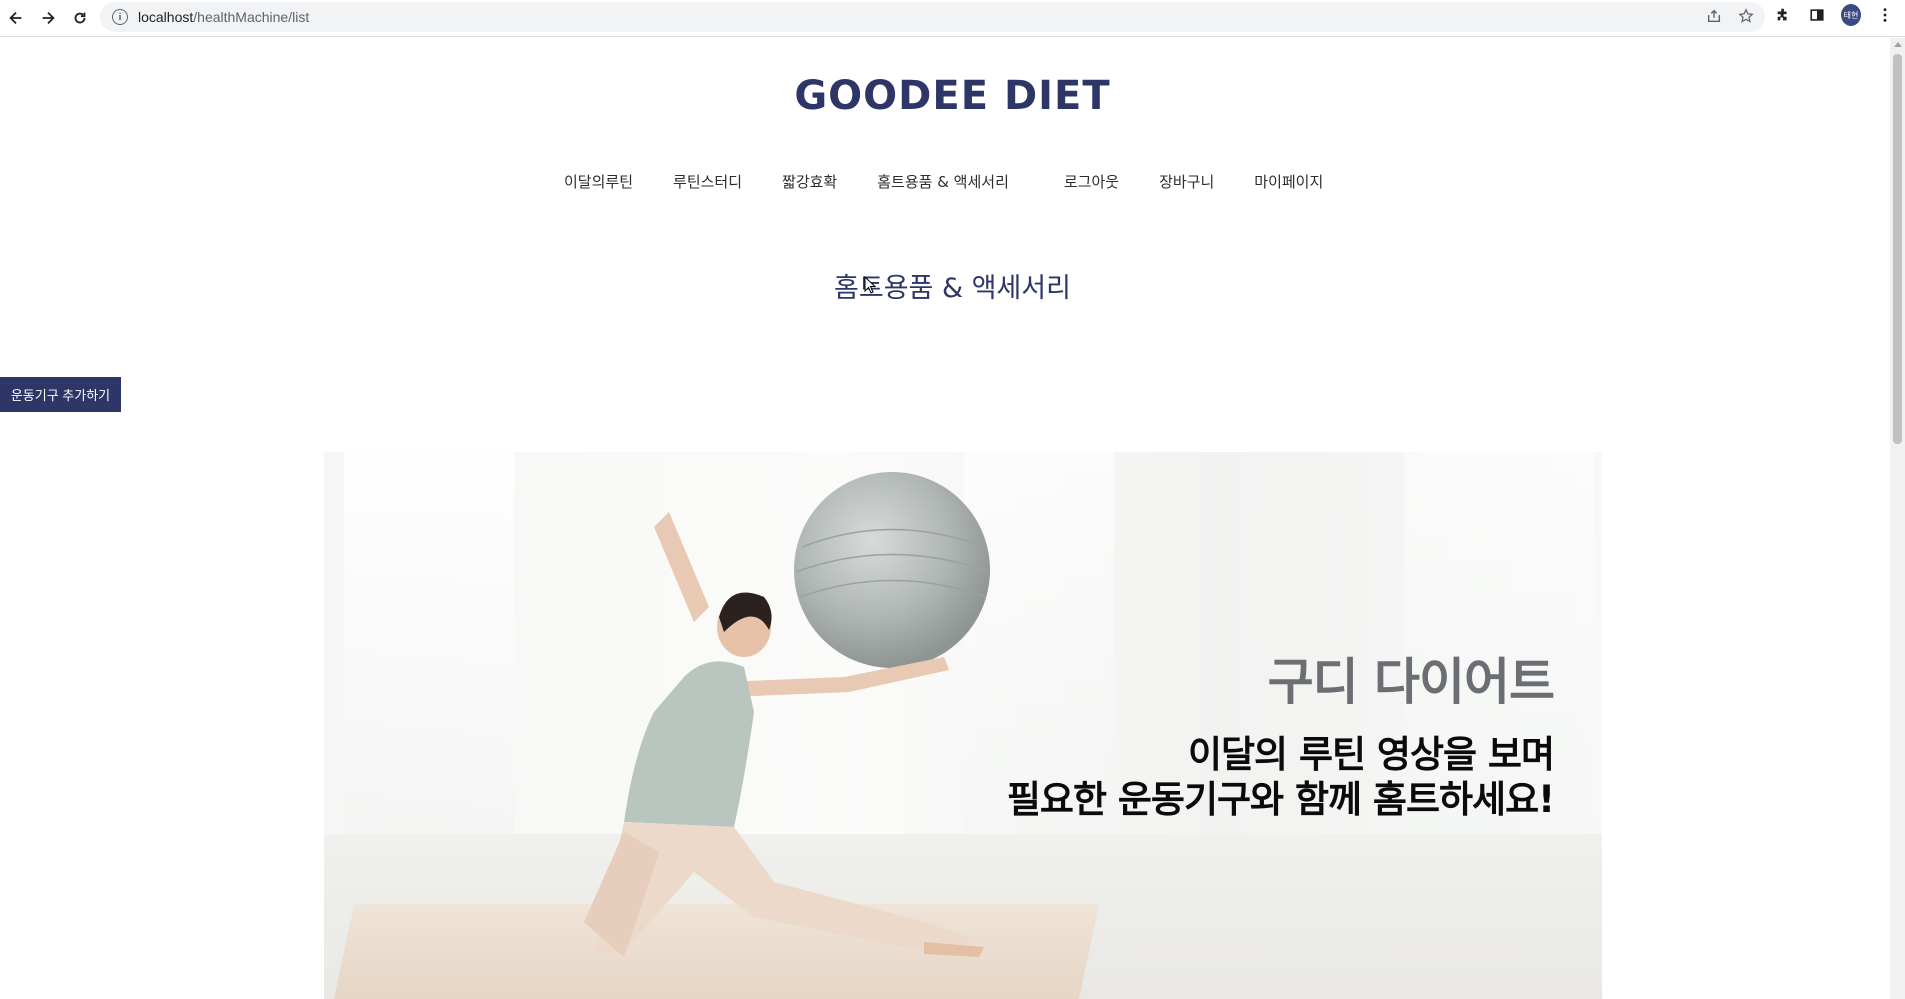  Describe the element at coordinates (945, 96) in the screenshot. I see `site-title: GOODEE DIET` at that location.